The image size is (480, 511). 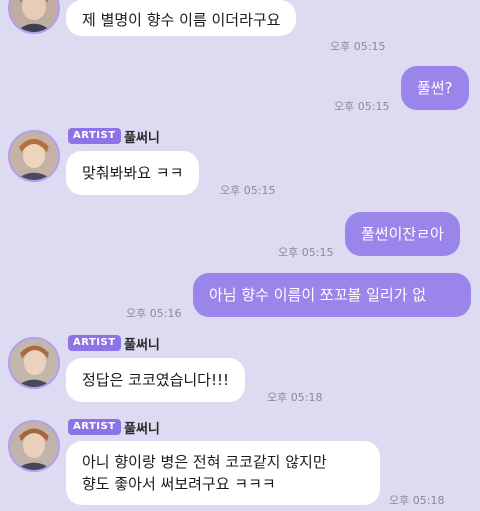 I want to click on message-text: 맞춰봐봐요 ㅋㅋ, so click(x=133, y=173).